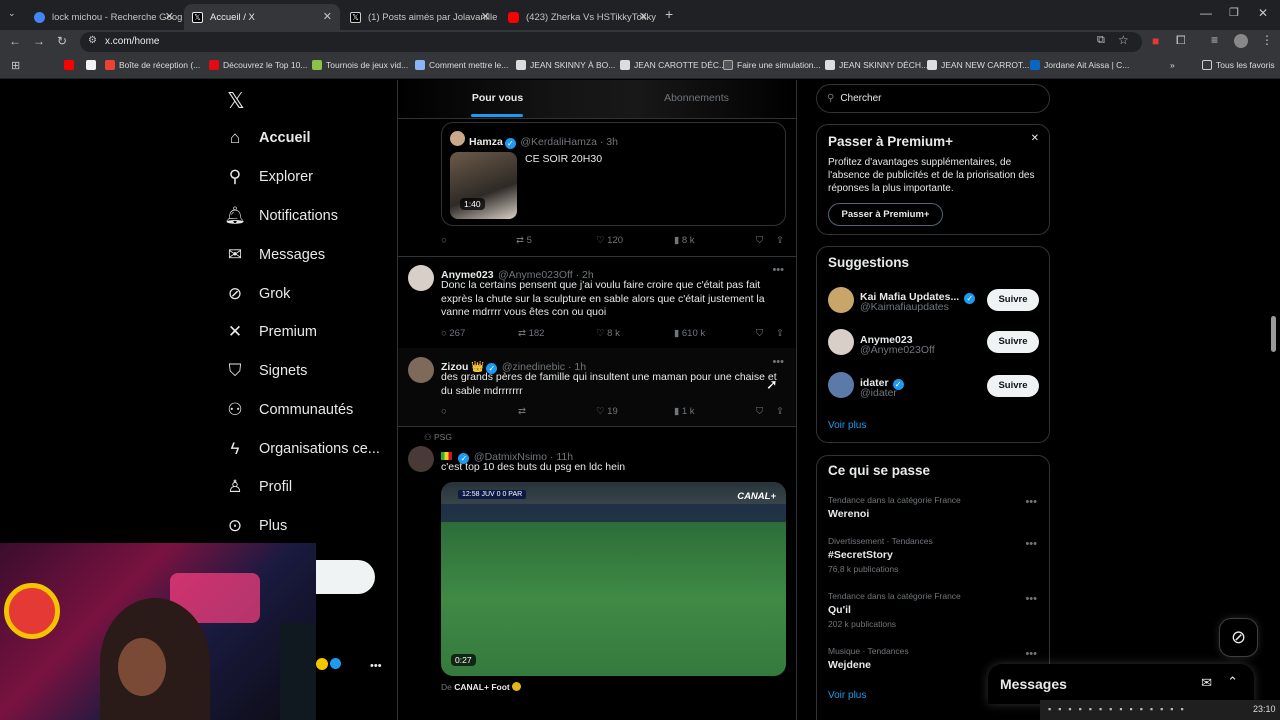  I want to click on apps-grid-icon: ⊞, so click(15, 65).